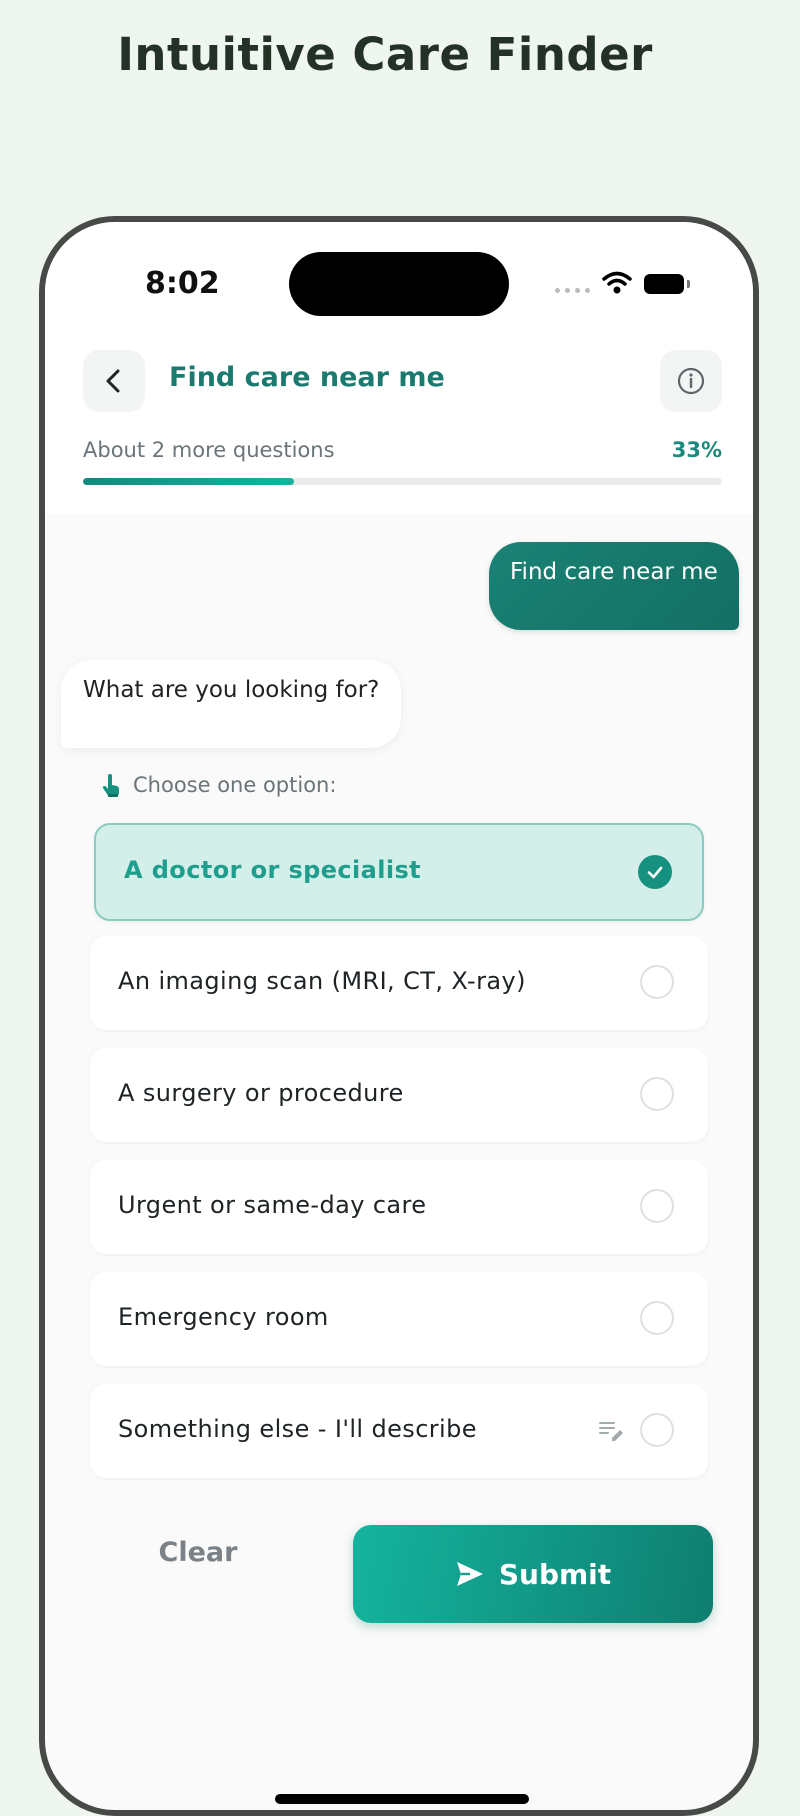 The height and width of the screenshot is (1816, 800). What do you see at coordinates (297, 1429) in the screenshot?
I see `option-label: Something else - I'll describe` at bounding box center [297, 1429].